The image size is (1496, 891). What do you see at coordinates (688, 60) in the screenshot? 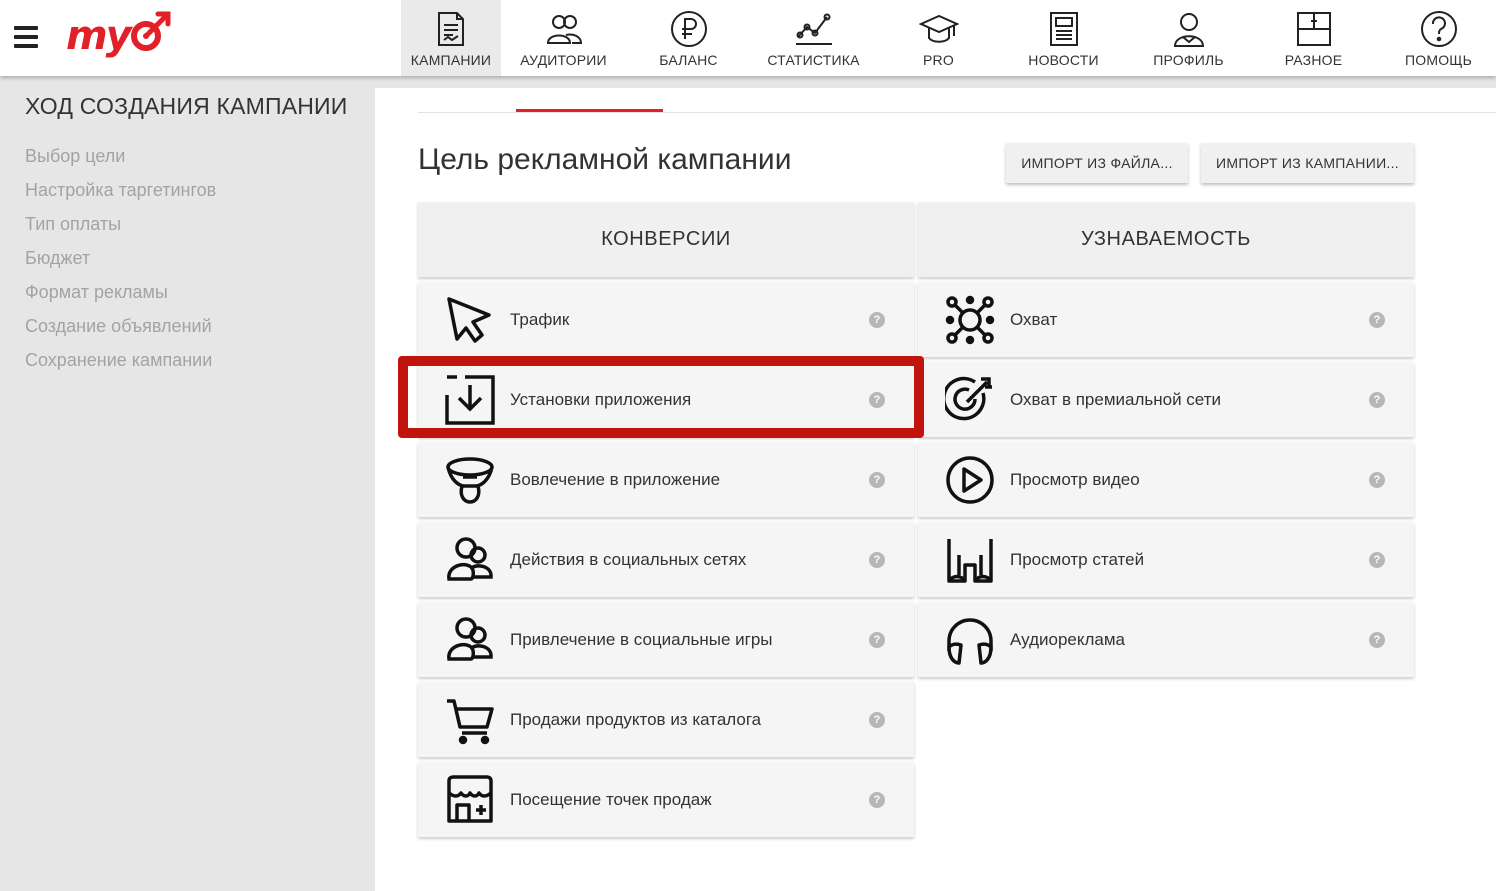
I see `nav-label: БАЛАНС` at bounding box center [688, 60].